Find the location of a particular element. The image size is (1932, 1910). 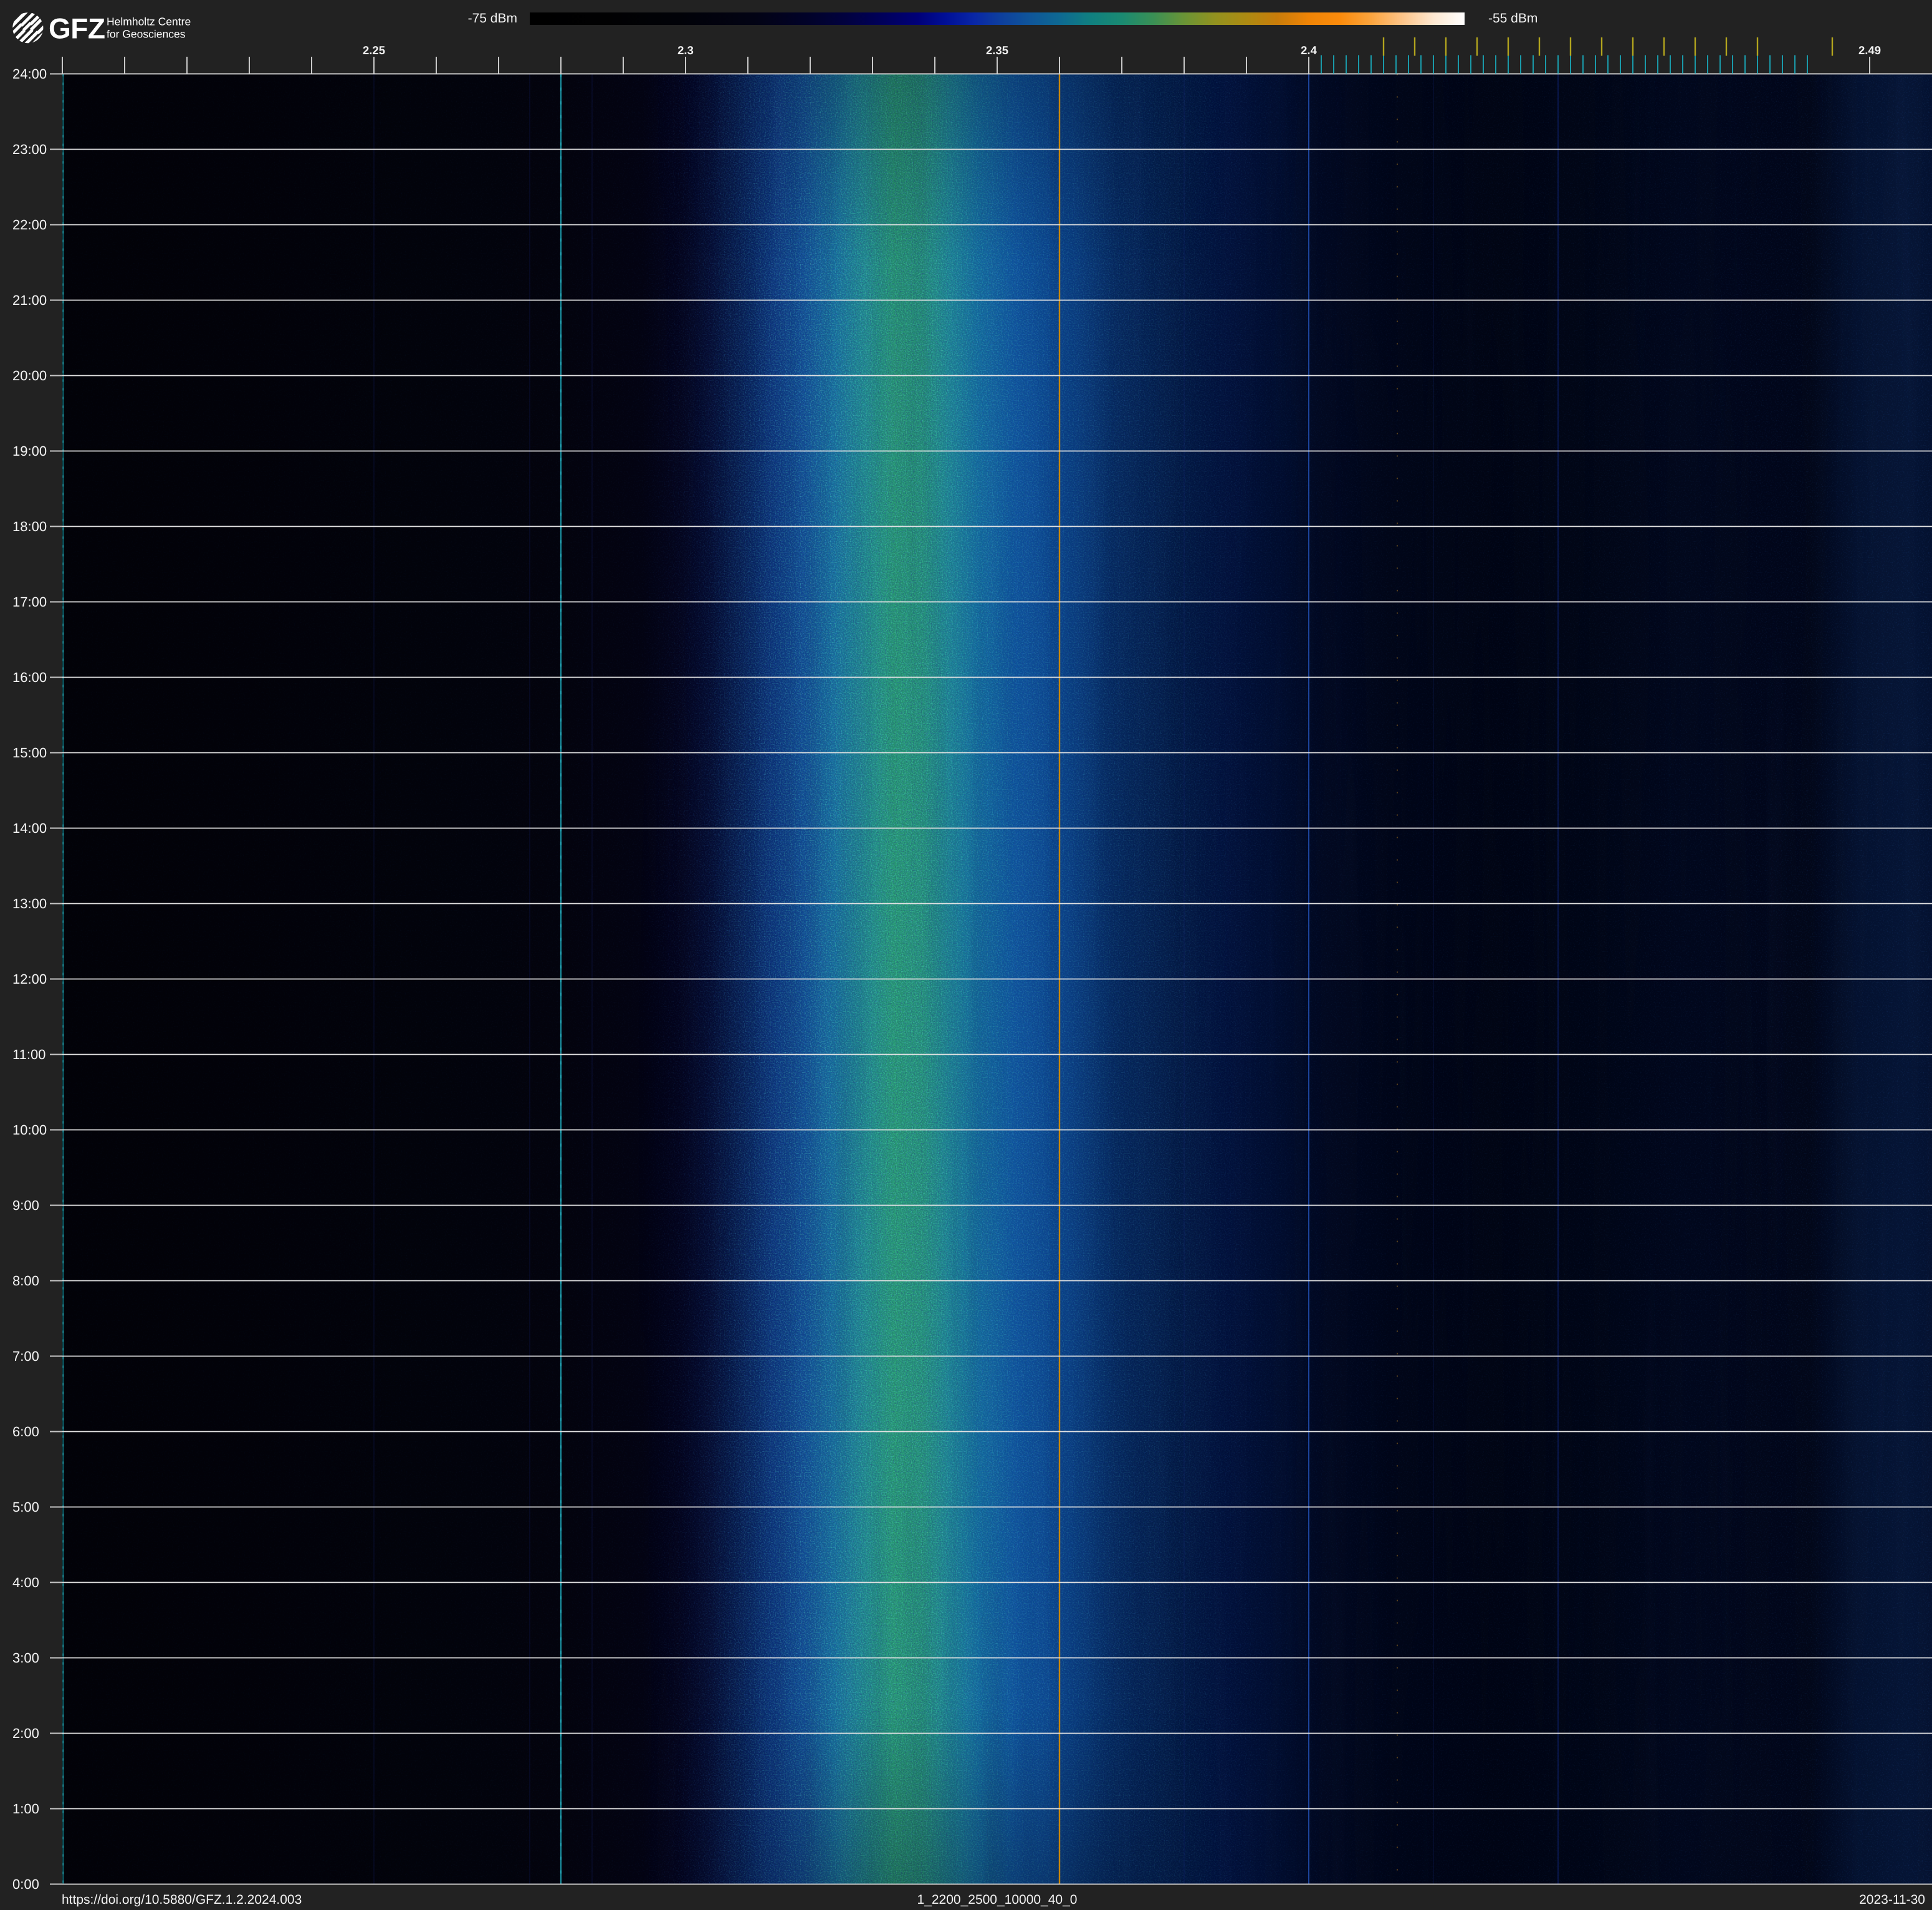

svg-text: 7:00 is located at coordinates (25, 1356).